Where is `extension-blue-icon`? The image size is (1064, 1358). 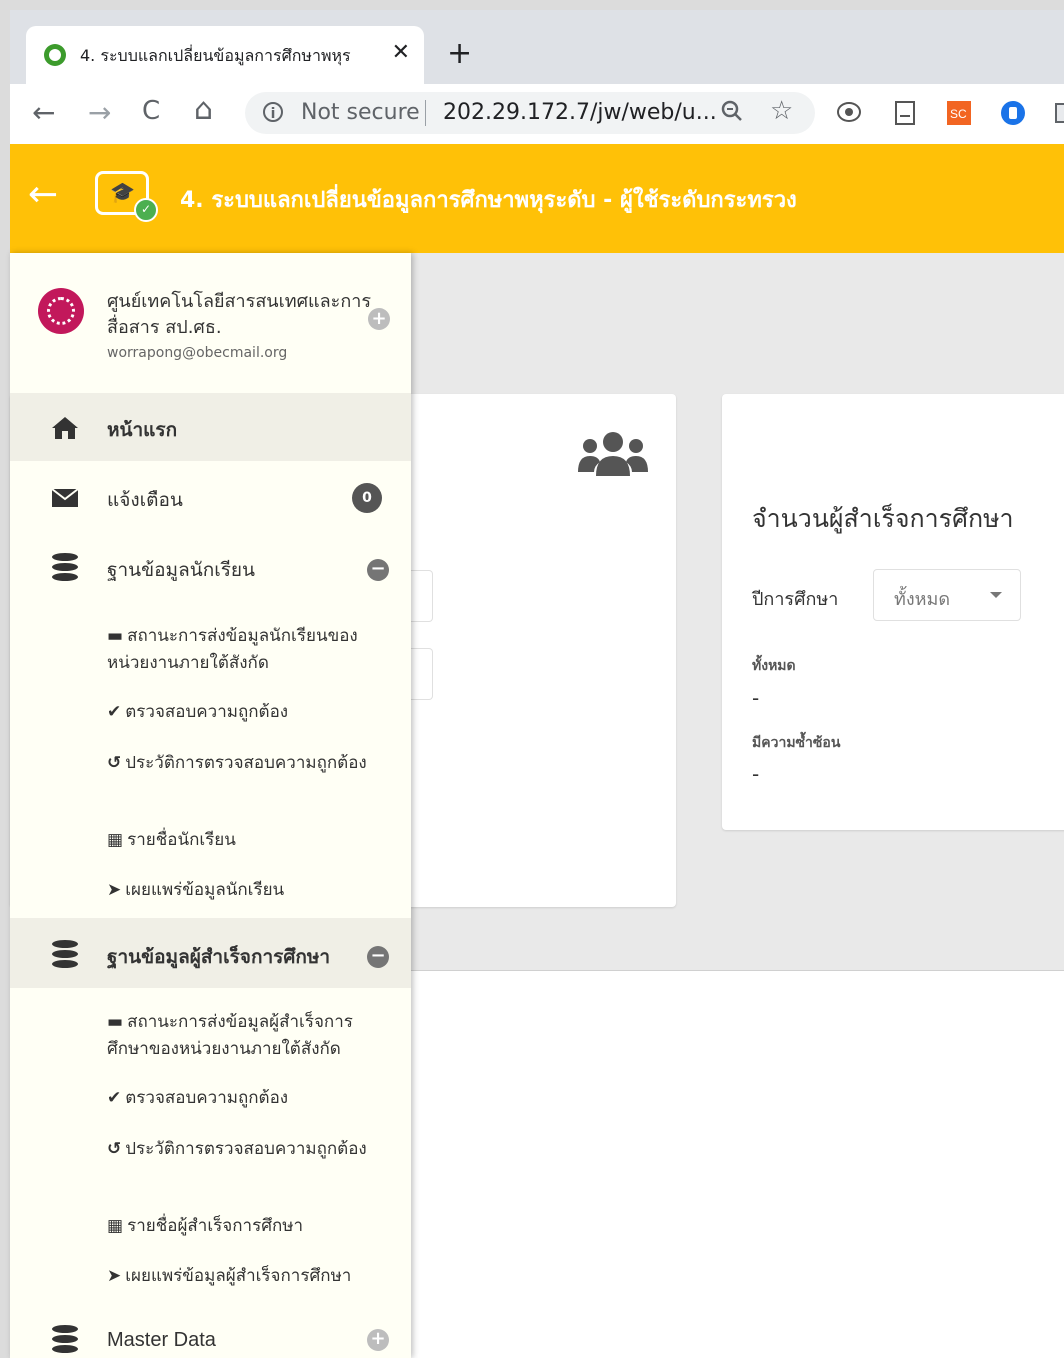
extension-blue-icon is located at coordinates (1013, 113).